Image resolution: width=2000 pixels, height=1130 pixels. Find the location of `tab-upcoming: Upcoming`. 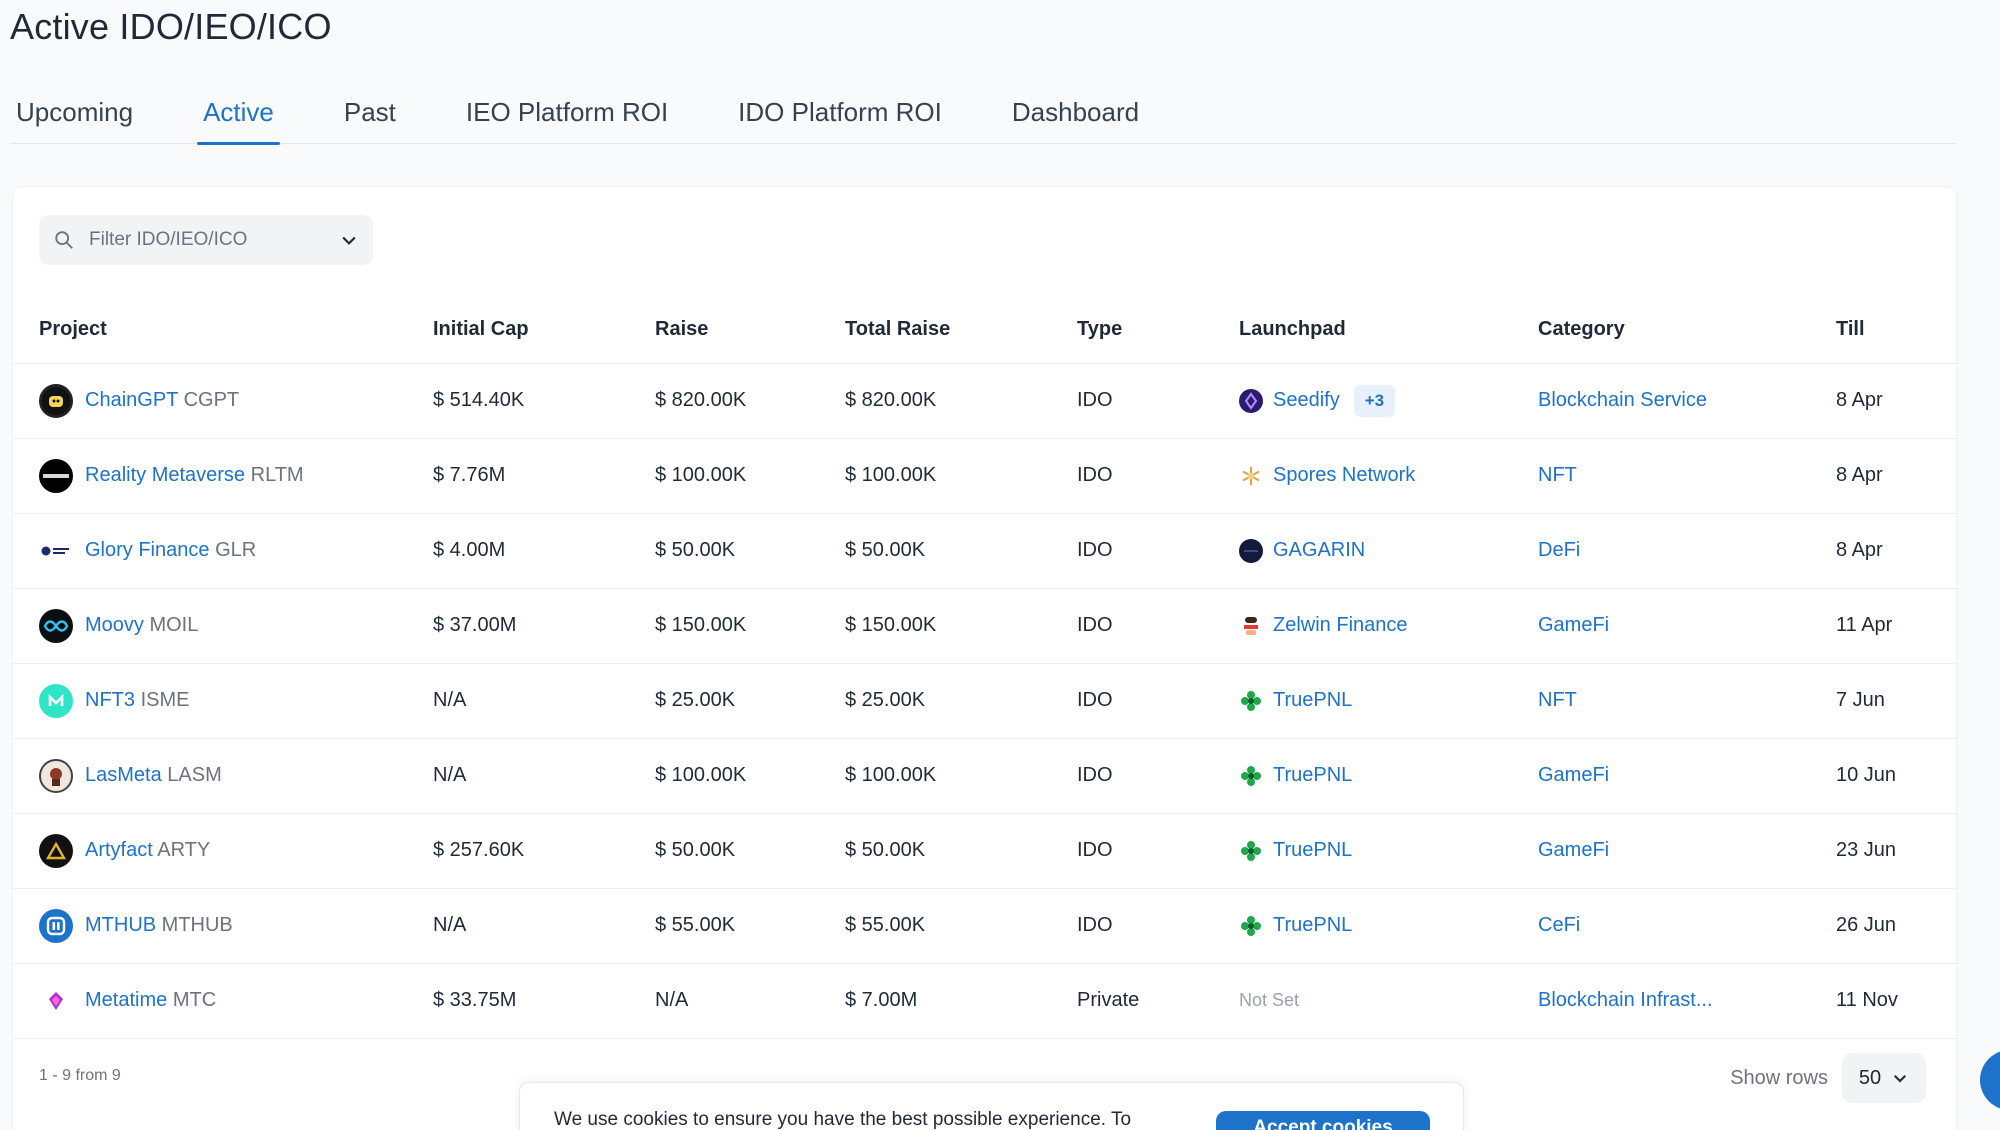

tab-upcoming: Upcoming is located at coordinates (74, 116).